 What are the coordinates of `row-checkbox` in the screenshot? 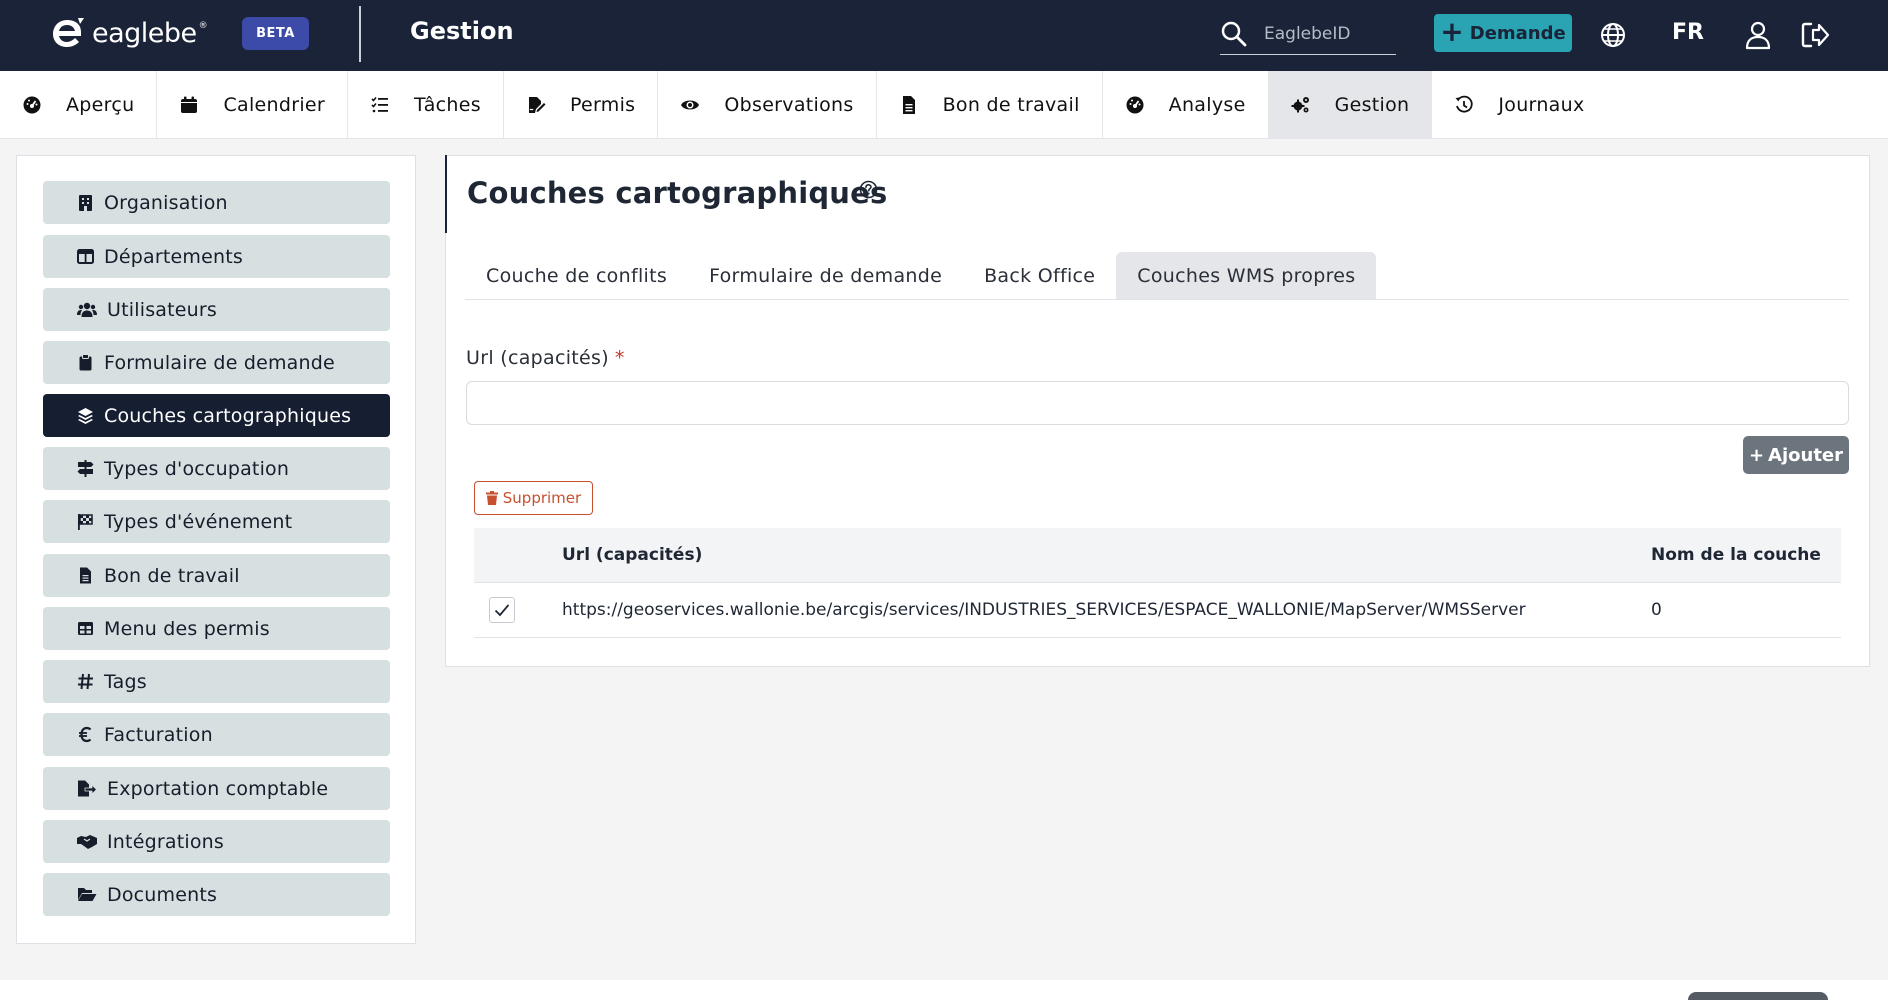 It's located at (502, 610).